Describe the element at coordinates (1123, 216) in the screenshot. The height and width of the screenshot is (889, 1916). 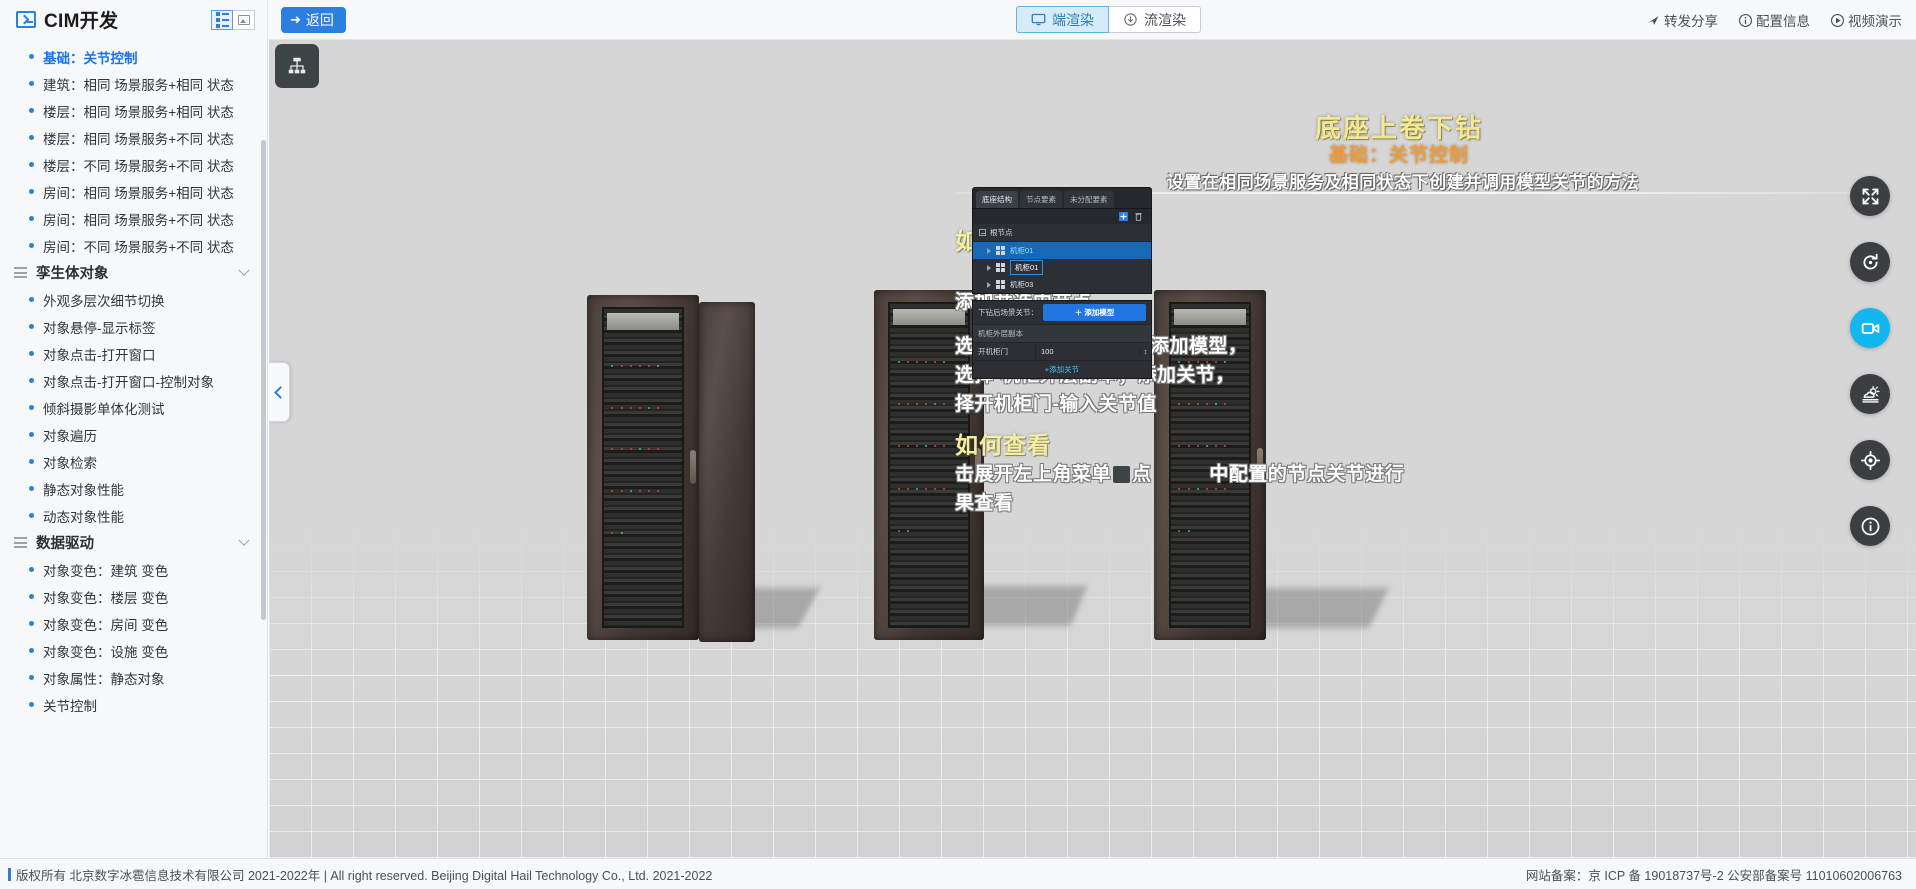
I see `add-node-icon` at that location.